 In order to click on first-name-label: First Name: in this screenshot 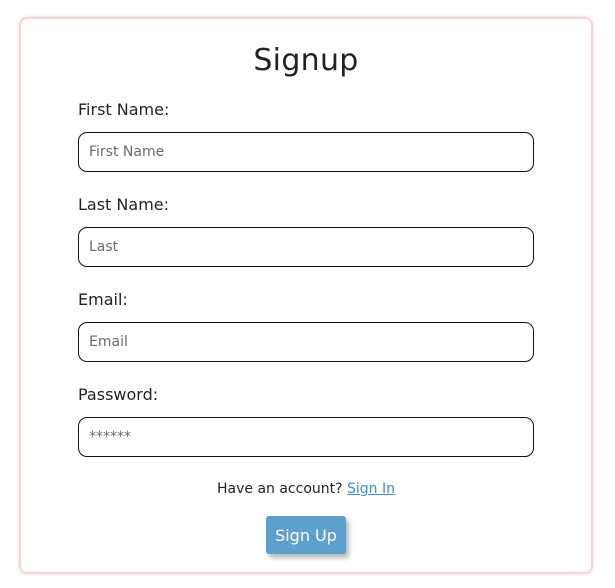, I will do `click(124, 109)`.